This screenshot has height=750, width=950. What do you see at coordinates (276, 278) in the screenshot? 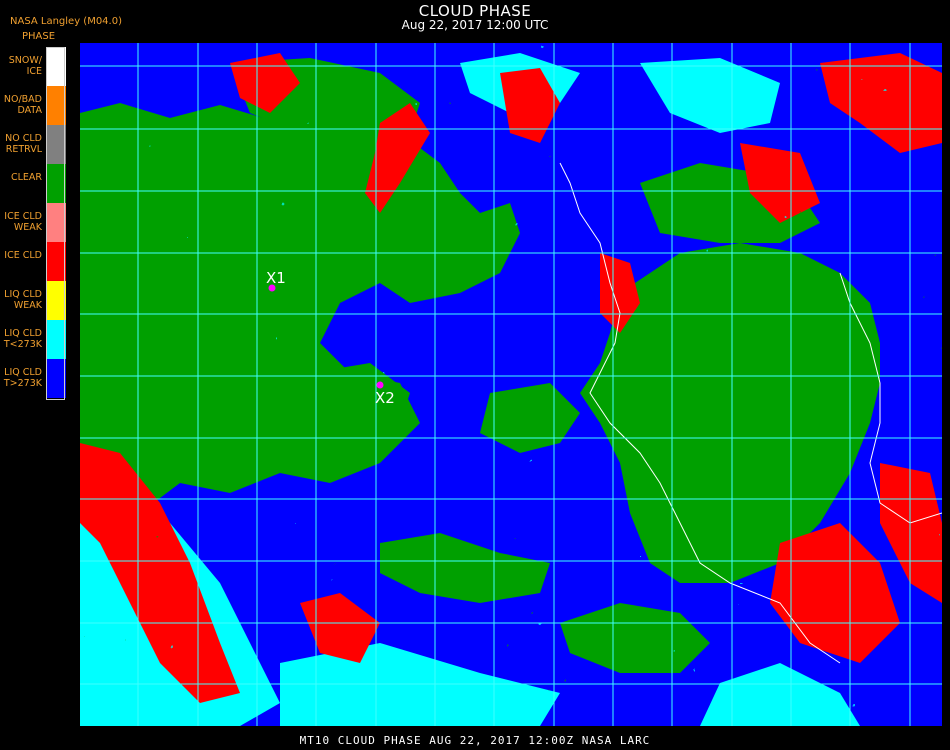
I see `marker-label: X1` at bounding box center [276, 278].